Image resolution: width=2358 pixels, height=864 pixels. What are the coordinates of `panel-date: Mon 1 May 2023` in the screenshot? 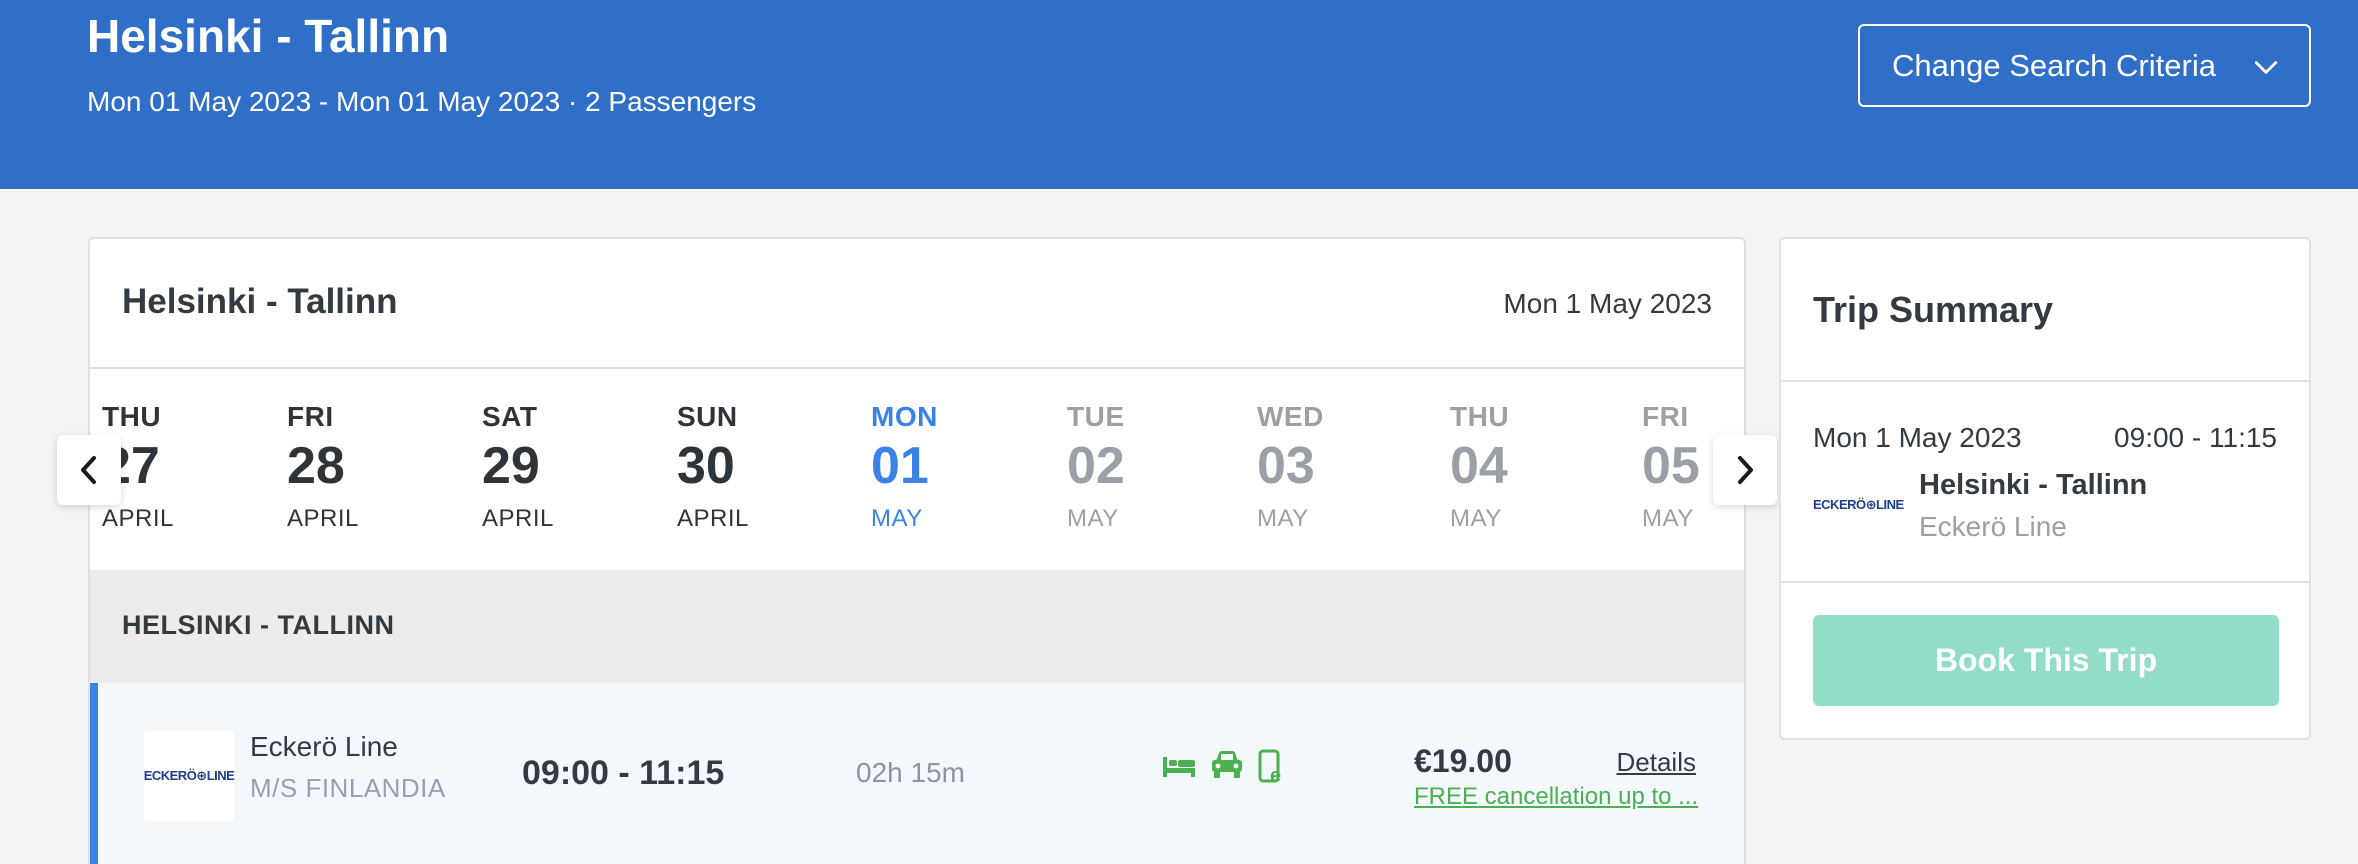 It's located at (1607, 303).